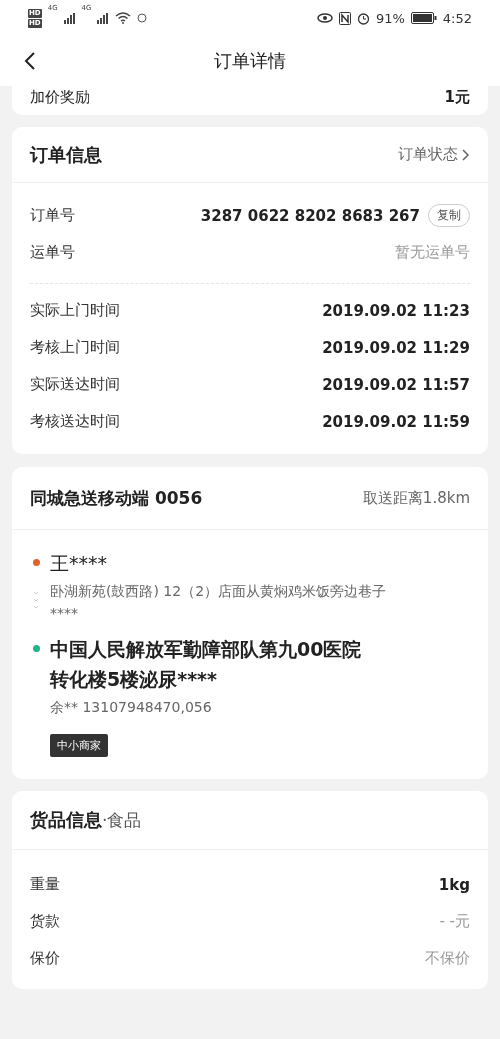  I want to click on field-label: 加价奖励, so click(60, 97).